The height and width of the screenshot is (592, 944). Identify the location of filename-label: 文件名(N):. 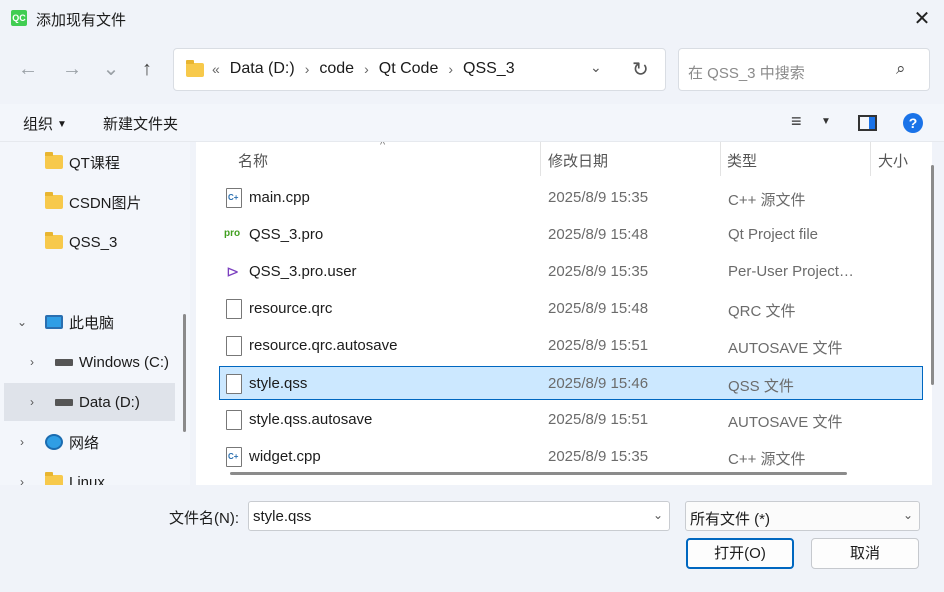
(204, 518).